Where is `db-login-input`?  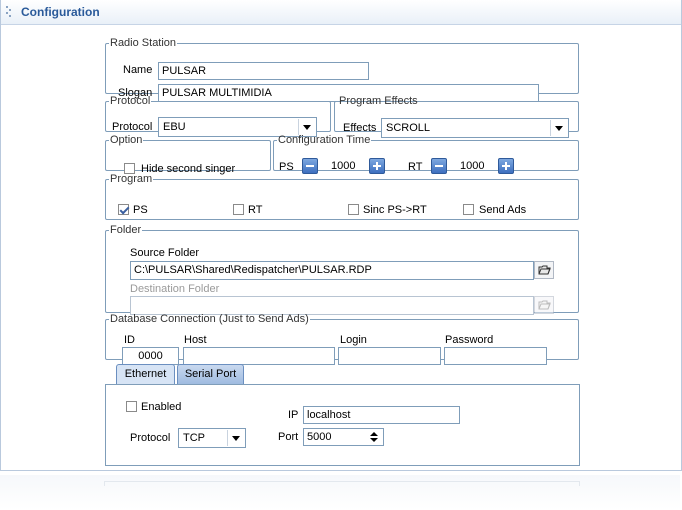 db-login-input is located at coordinates (389, 356).